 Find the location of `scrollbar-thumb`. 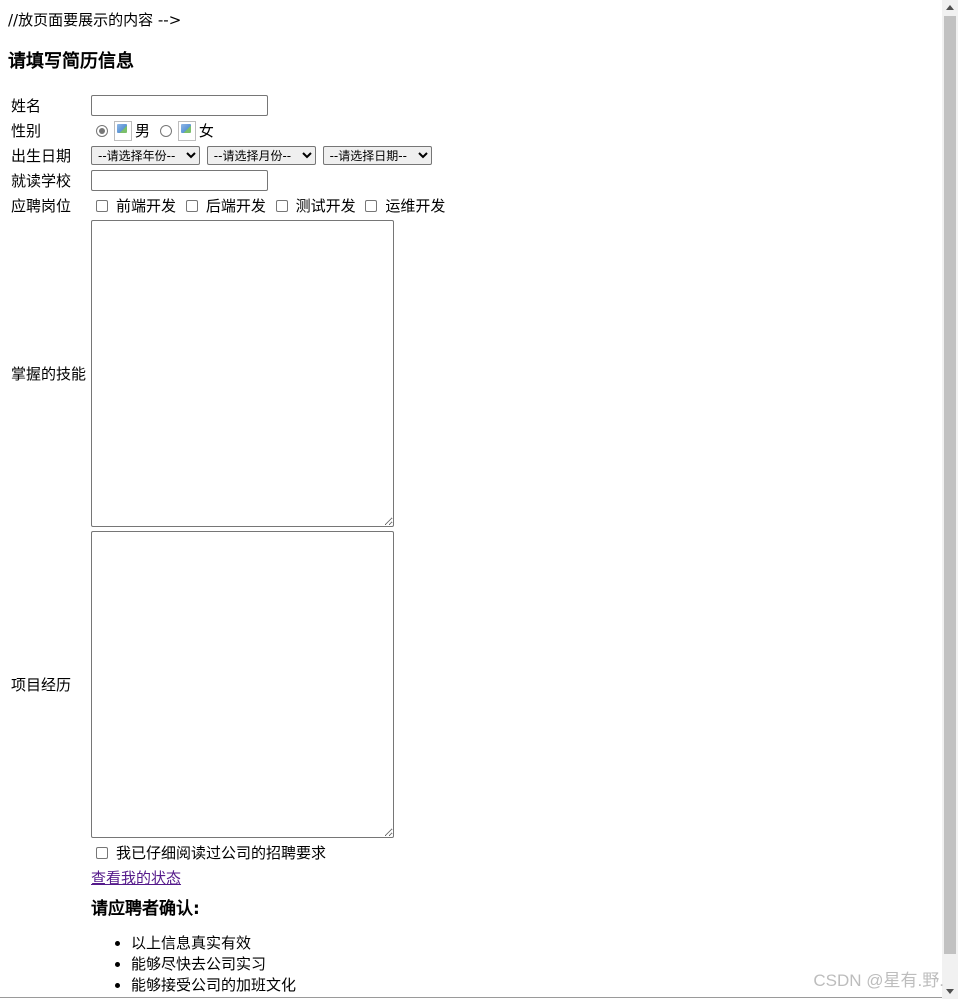

scrollbar-thumb is located at coordinates (950, 485).